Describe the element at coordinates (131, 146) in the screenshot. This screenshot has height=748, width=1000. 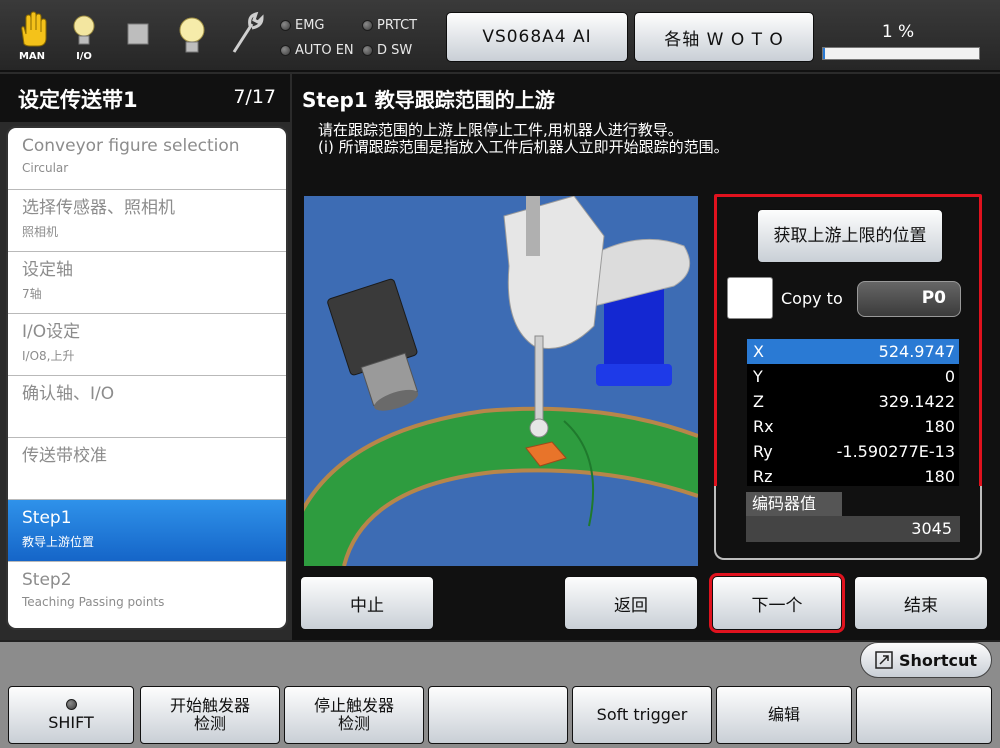
I see `step-main: Conveyor figure selection` at that location.